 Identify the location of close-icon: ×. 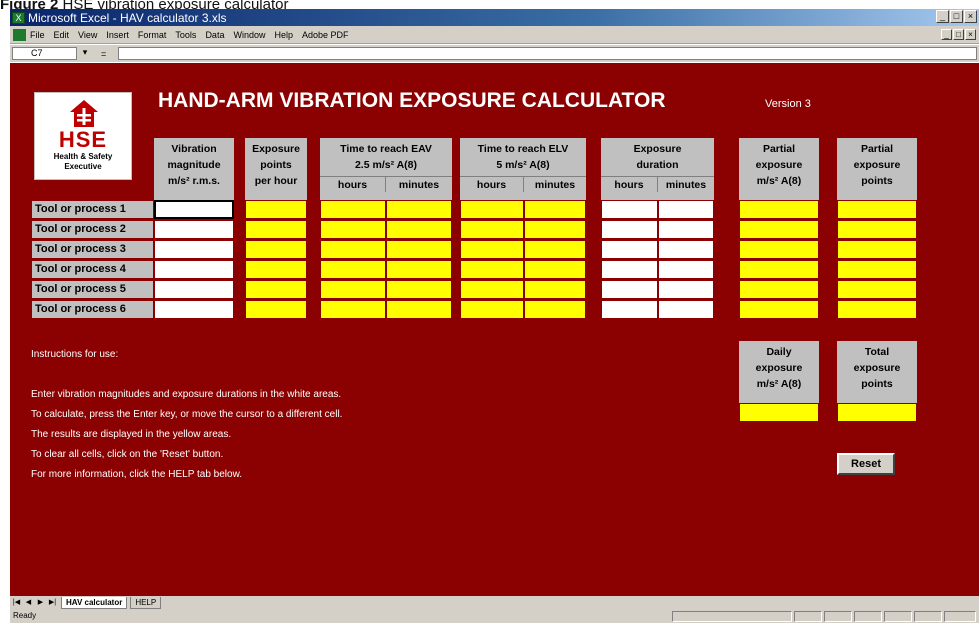
(970, 16).